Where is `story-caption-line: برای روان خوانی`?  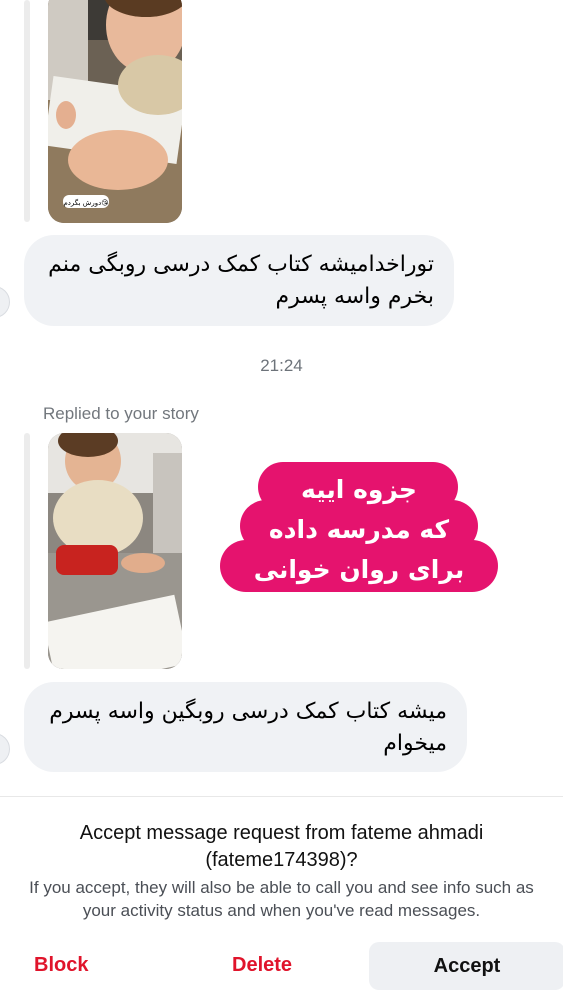 story-caption-line: برای روان خوانی is located at coordinates (359, 570).